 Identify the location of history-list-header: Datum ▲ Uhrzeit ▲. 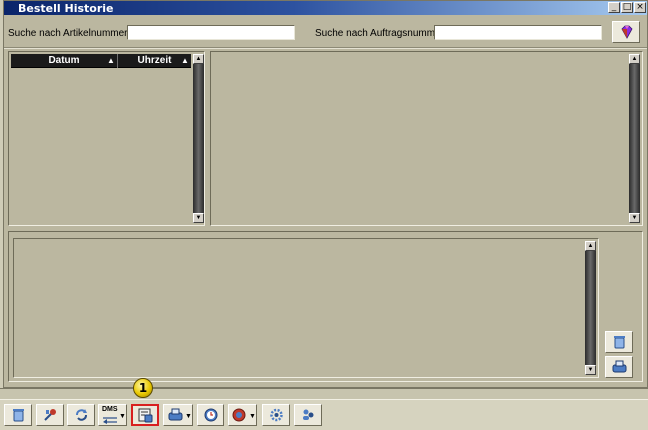
(101, 61).